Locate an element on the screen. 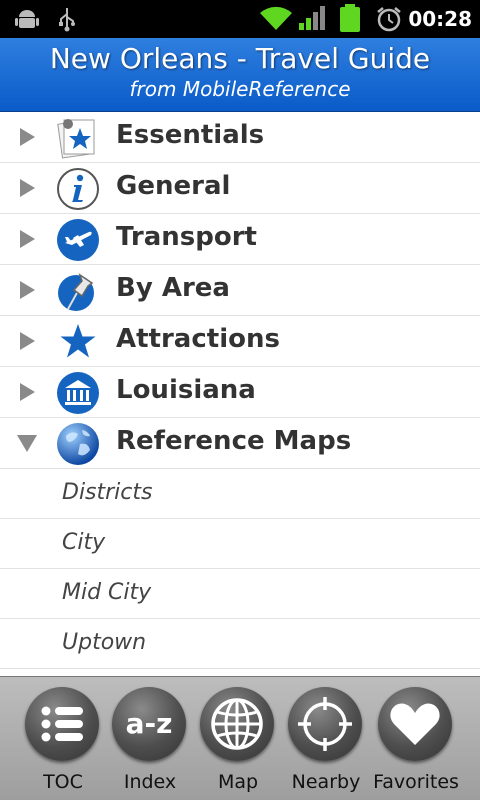 The height and width of the screenshot is (800, 480). toc-item-reference-maps: Reference Maps is located at coordinates (240, 443).